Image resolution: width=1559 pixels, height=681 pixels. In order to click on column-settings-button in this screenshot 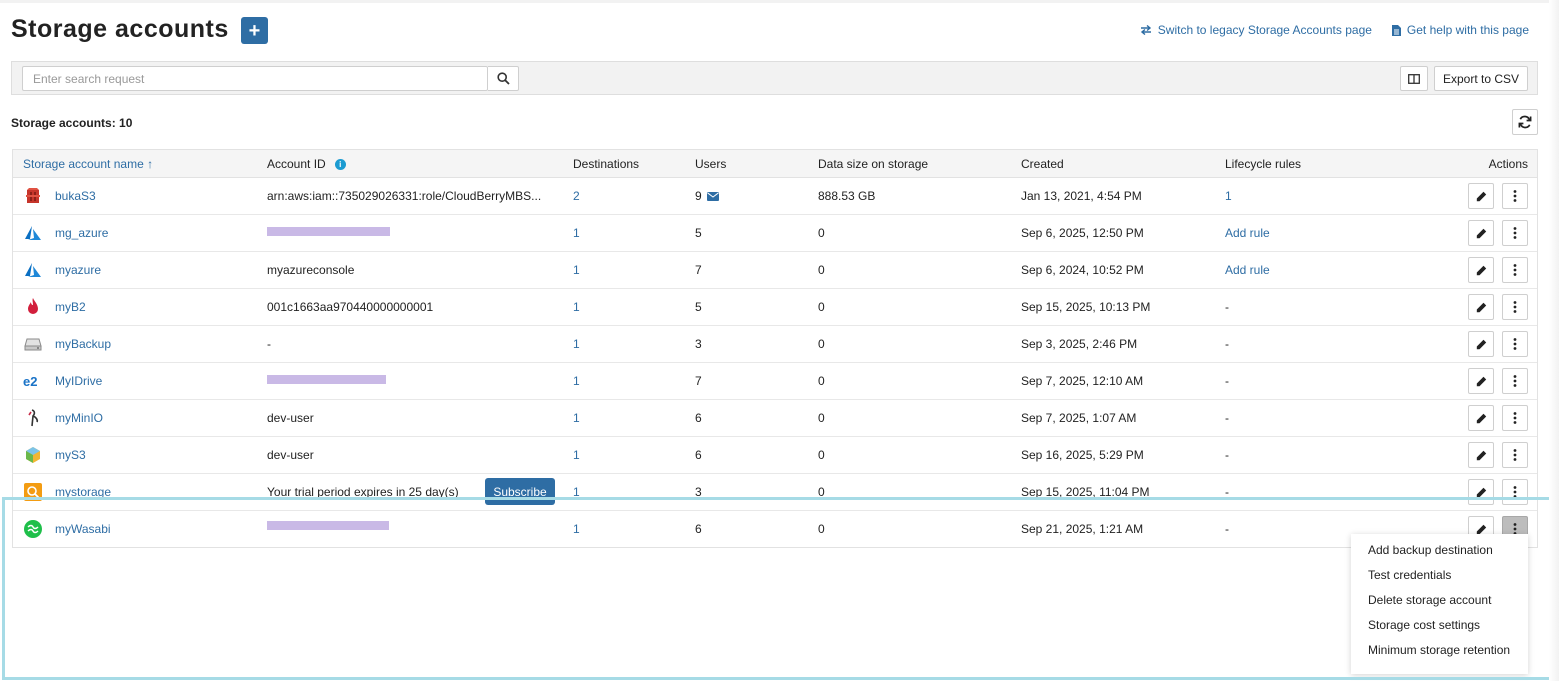, I will do `click(1414, 78)`.